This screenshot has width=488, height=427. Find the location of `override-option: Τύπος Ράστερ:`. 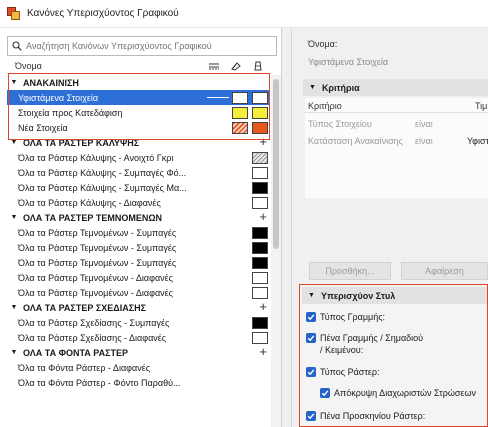

override-option: Τύπος Ράστερ: is located at coordinates (391, 372).